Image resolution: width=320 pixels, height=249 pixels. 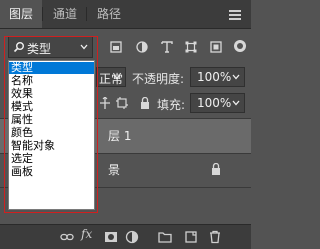 I want to click on type-layer-filter-icon, so click(x=167, y=47).